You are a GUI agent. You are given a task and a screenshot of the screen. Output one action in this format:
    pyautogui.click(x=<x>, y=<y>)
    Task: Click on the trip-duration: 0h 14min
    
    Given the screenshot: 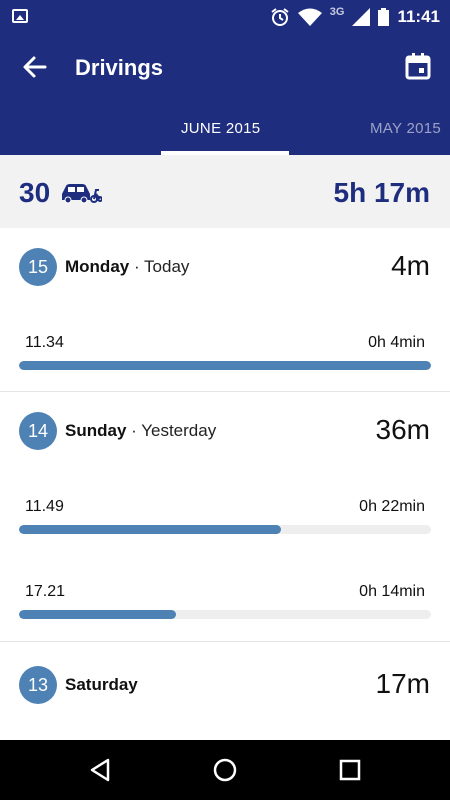 What is the action you would take?
    pyautogui.click(x=392, y=591)
    